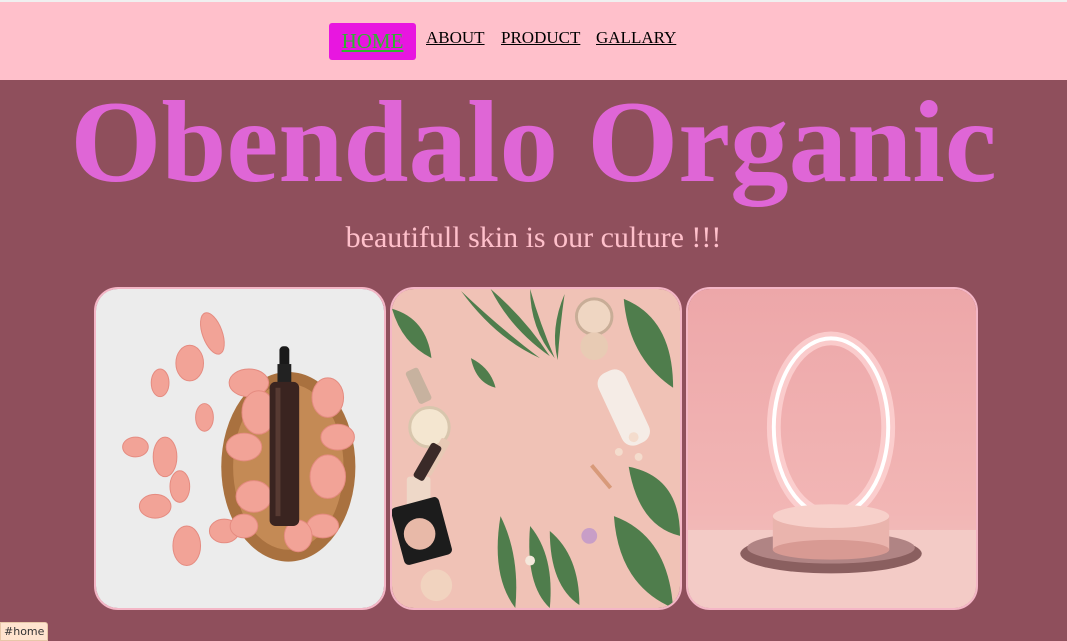  What do you see at coordinates (455, 38) in the screenshot?
I see `nav-about-link: ABOUT` at bounding box center [455, 38].